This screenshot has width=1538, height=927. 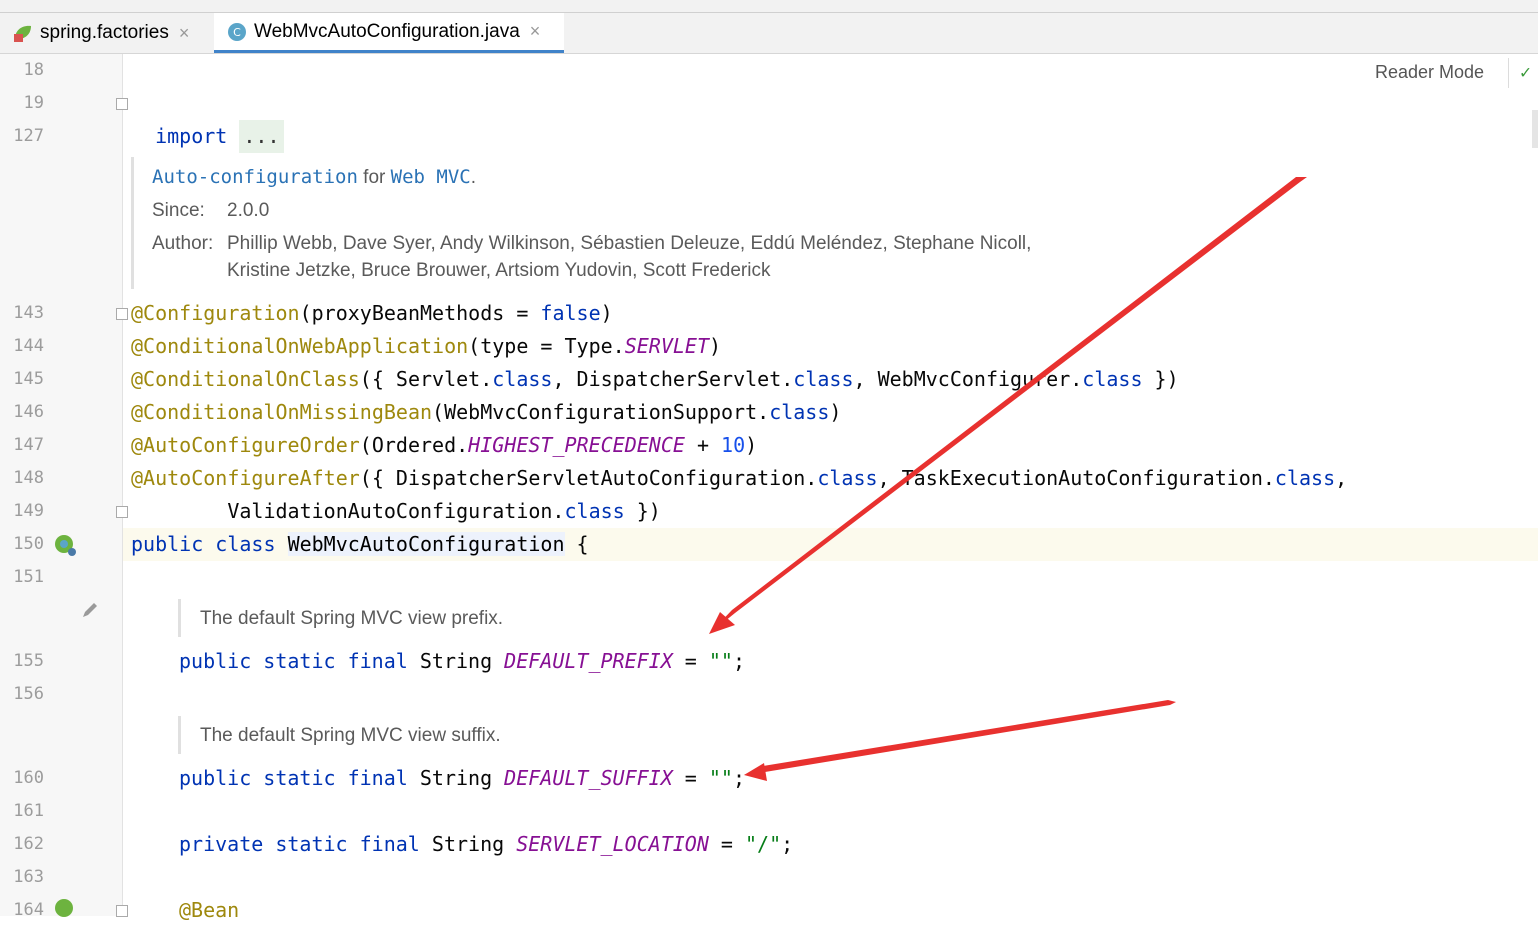 I want to click on annotation-arrowhead, so click(x=755, y=772).